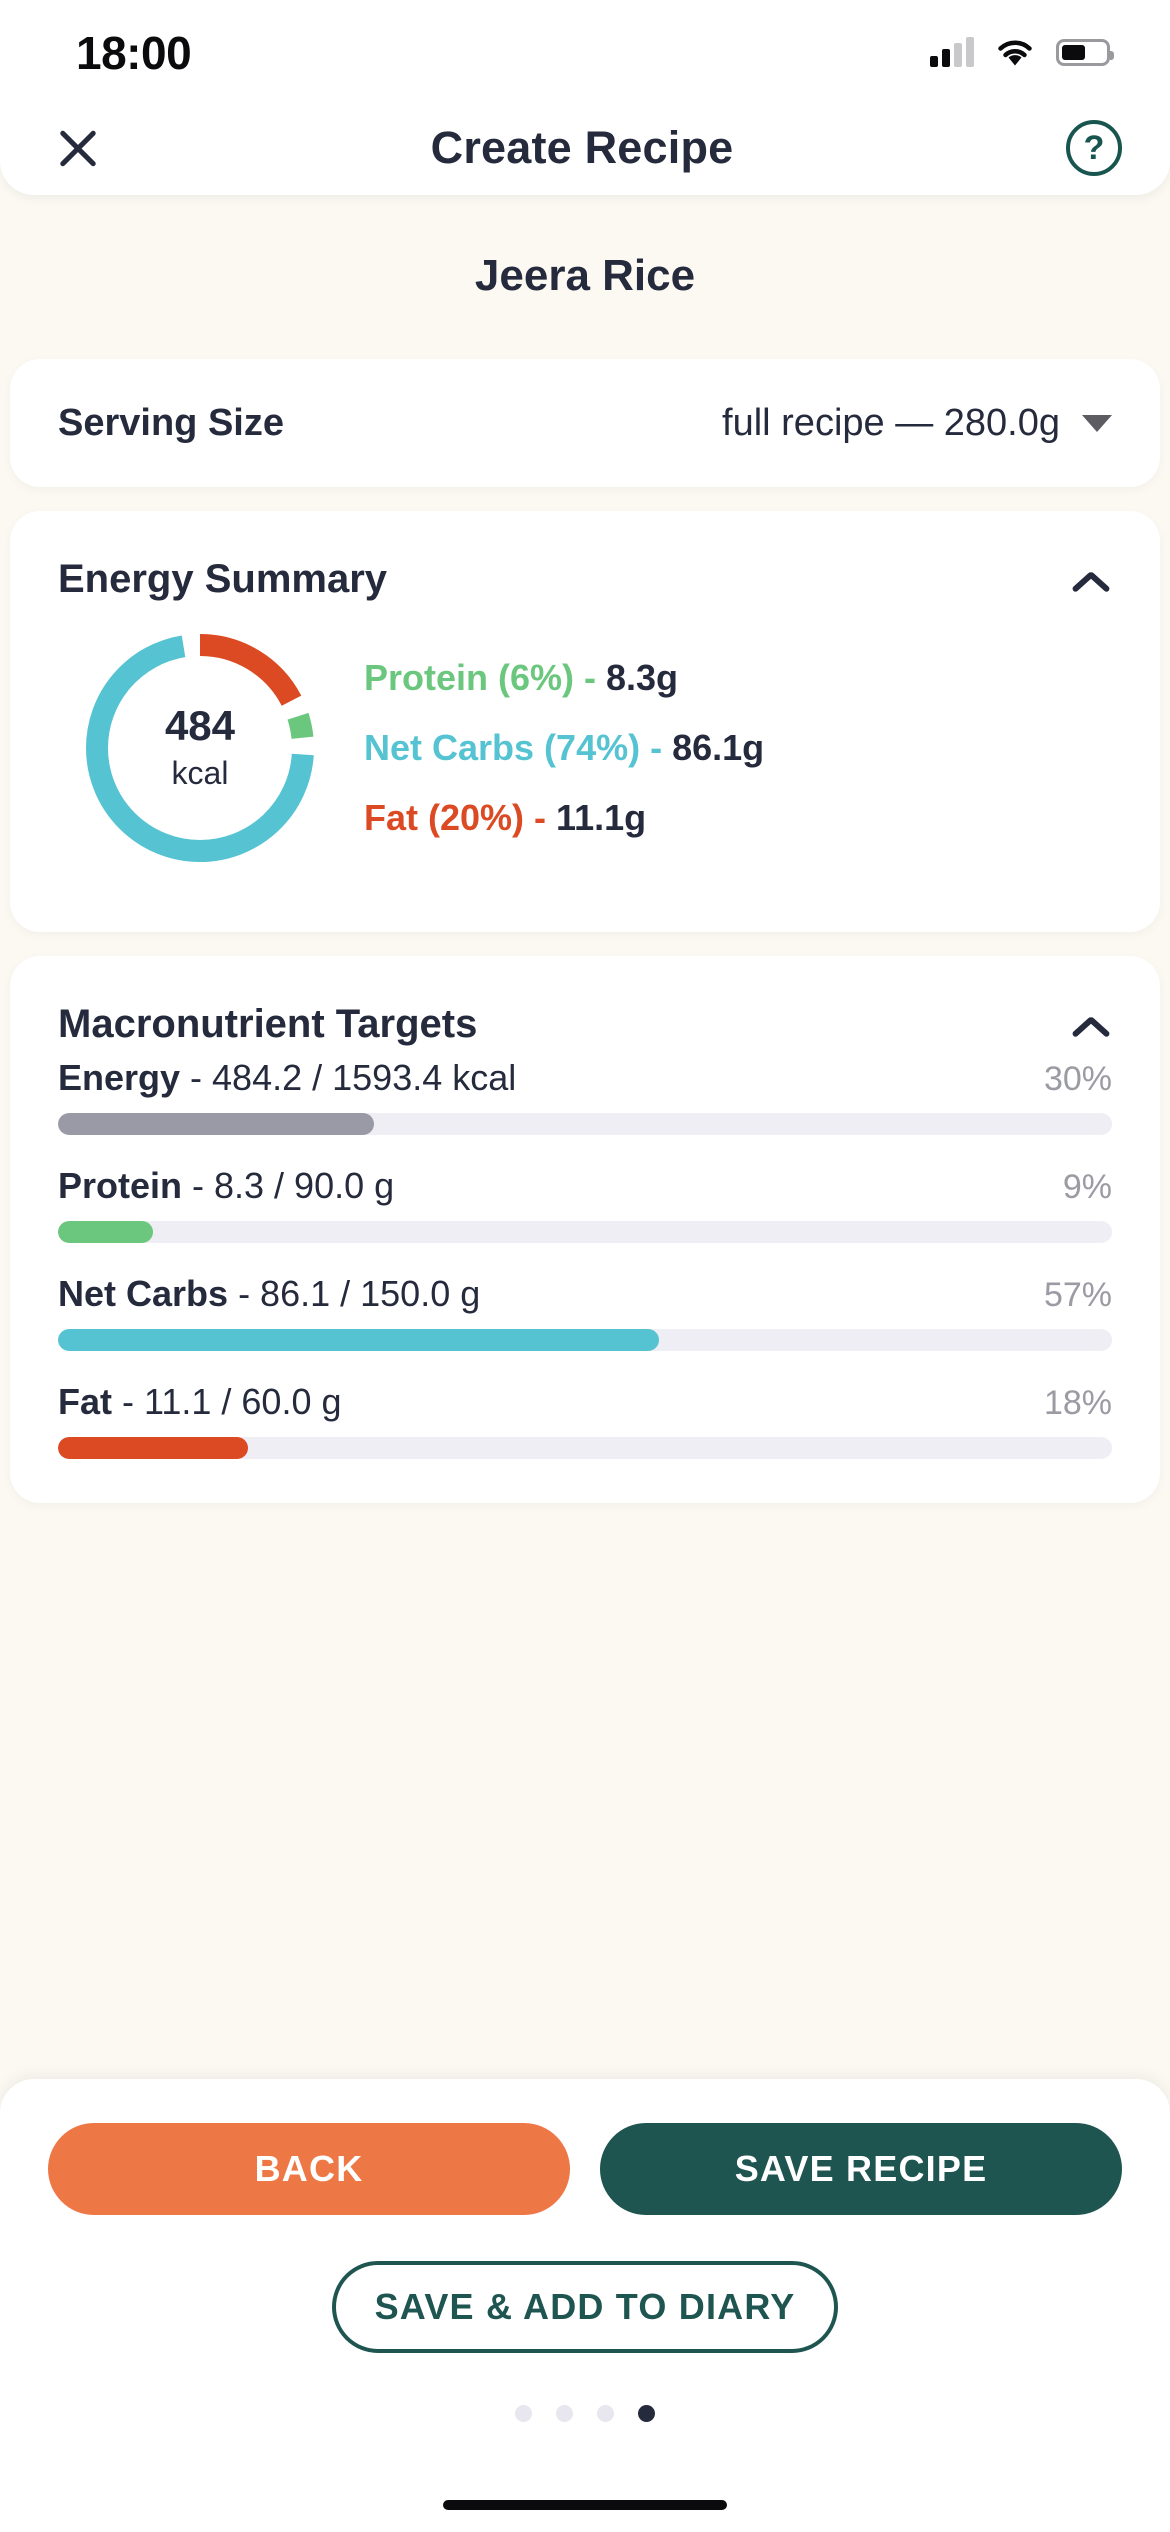  I want to click on serving-size-row: Serving Size full recipe — 280.0g, so click(585, 423).